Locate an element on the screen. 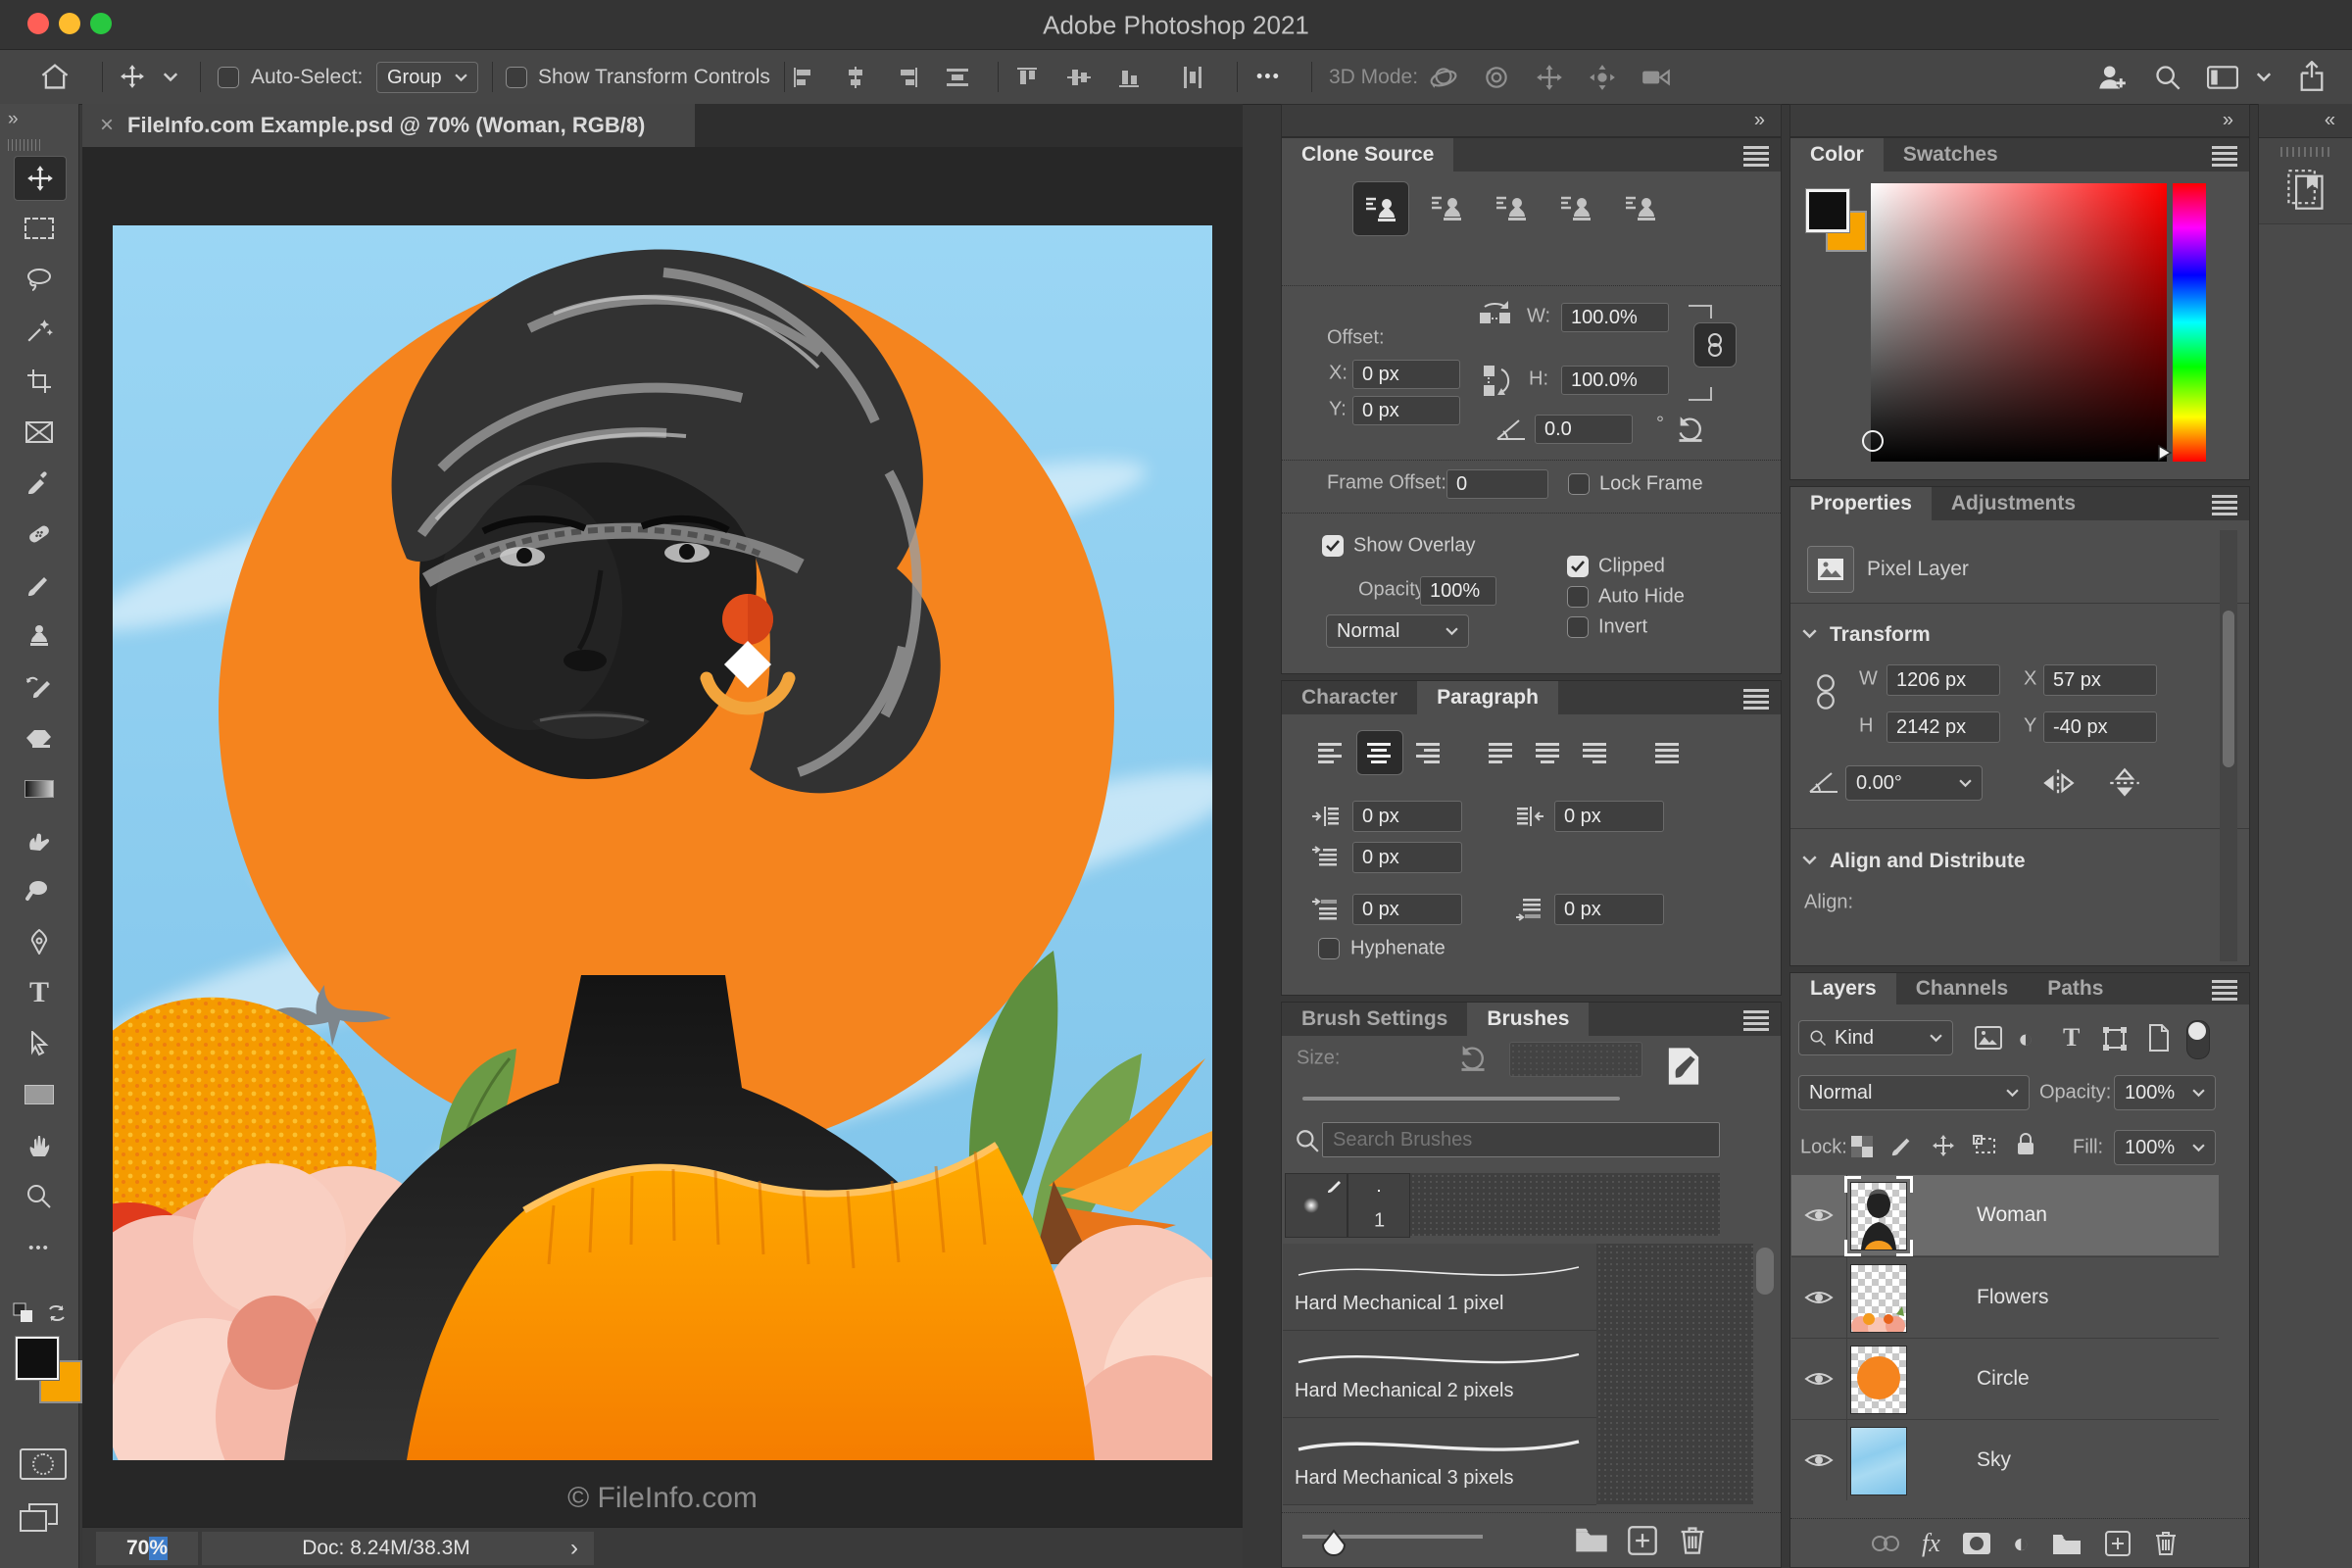  distribute-horizontal-icon is located at coordinates (957, 77).